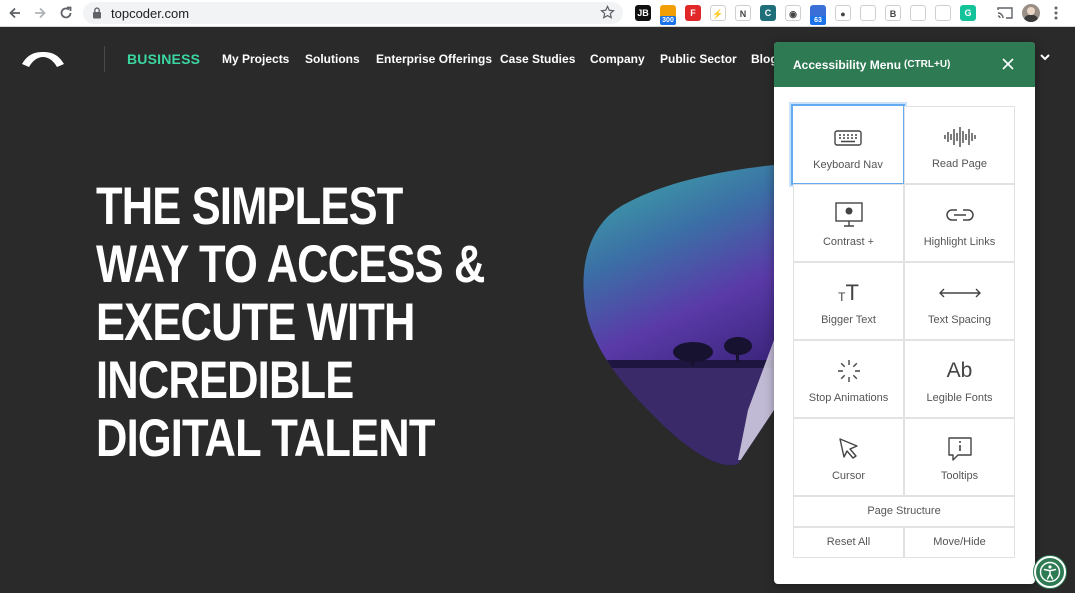  What do you see at coordinates (848, 476) in the screenshot?
I see `tool-label: Cursor` at bounding box center [848, 476].